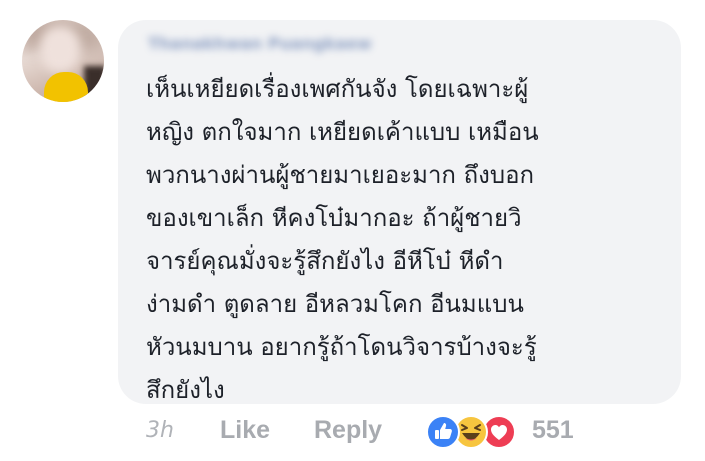 The image size is (705, 461). Describe the element at coordinates (294, 45) in the screenshot. I see `comment-author-name: Thanakhwan Puangkaew` at that location.